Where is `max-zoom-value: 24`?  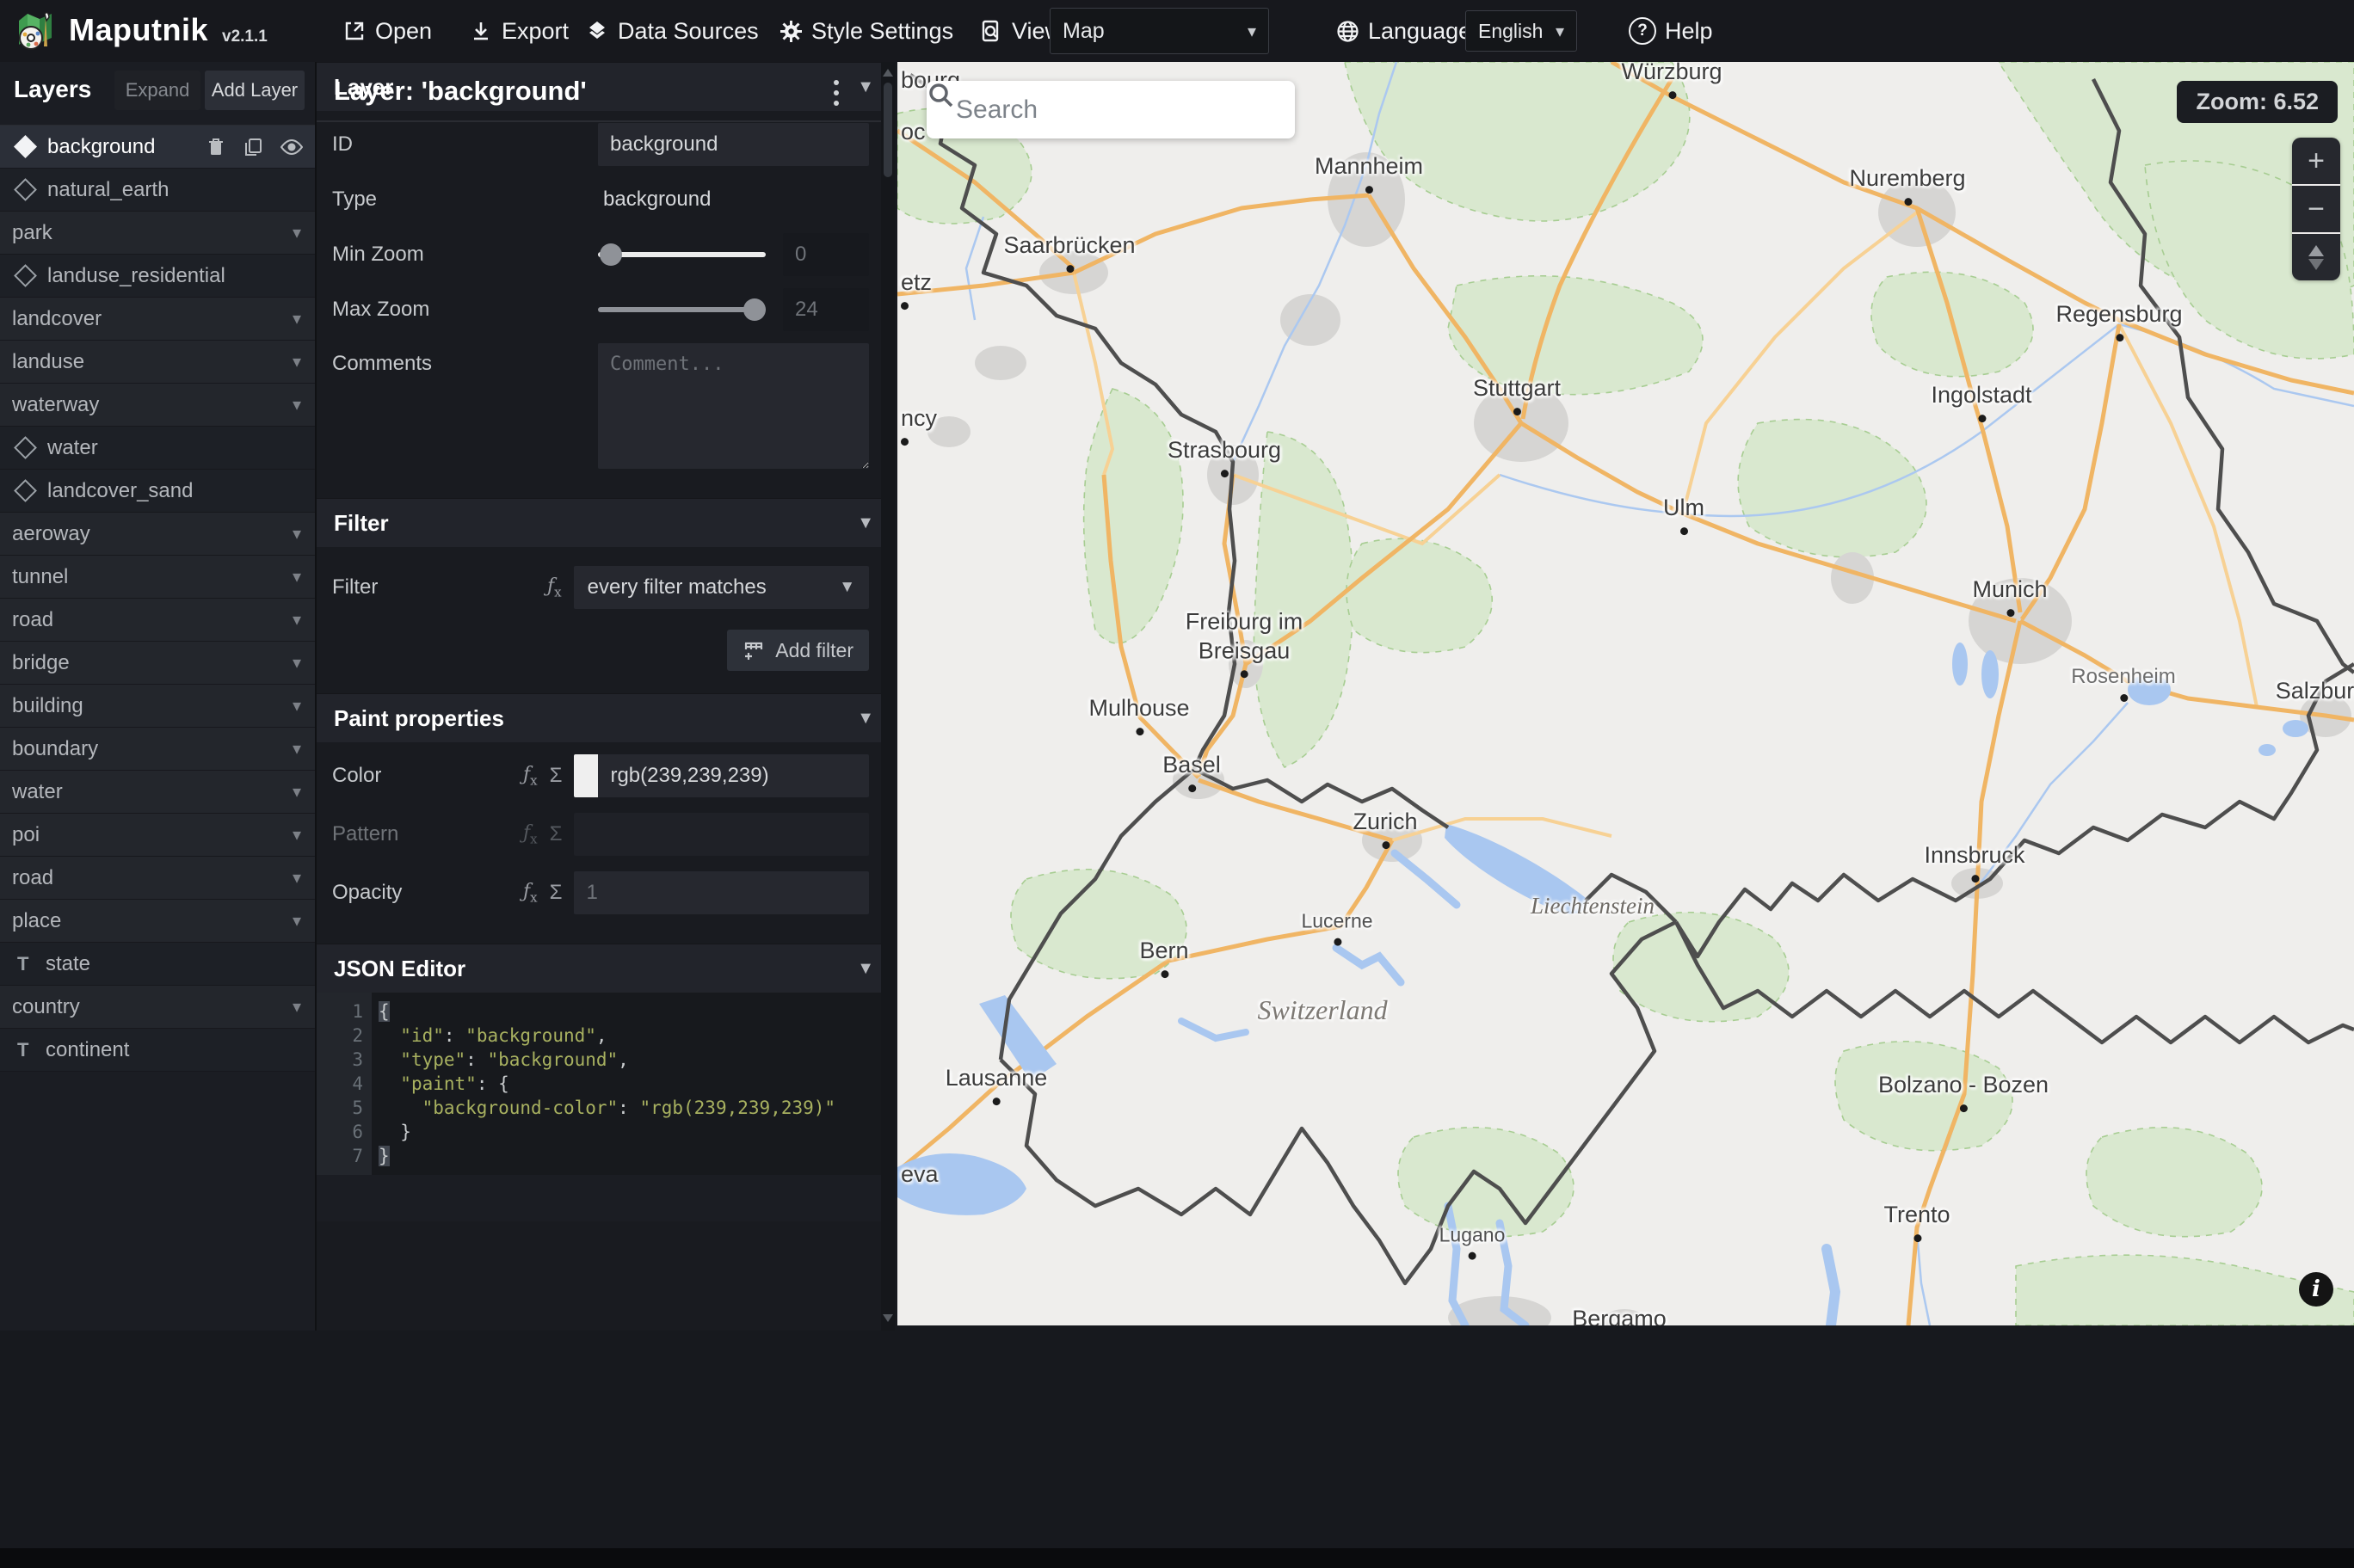
max-zoom-value: 24 is located at coordinates (826, 310).